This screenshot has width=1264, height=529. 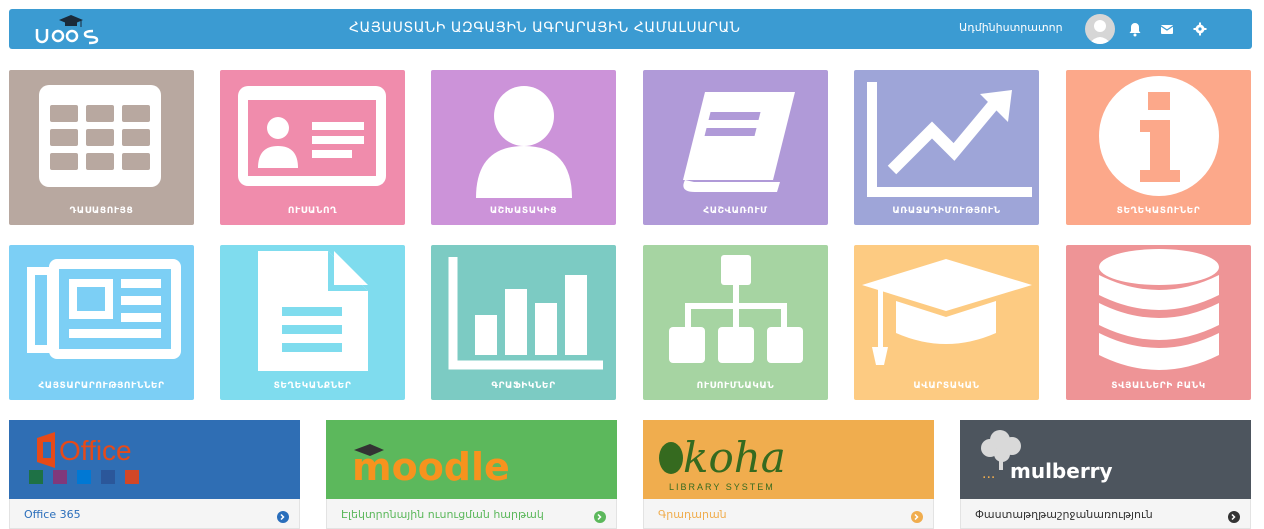 I want to click on tile-references: ՏԵՂԵԿԱՆՔՆԵՐ, so click(x=312, y=322).